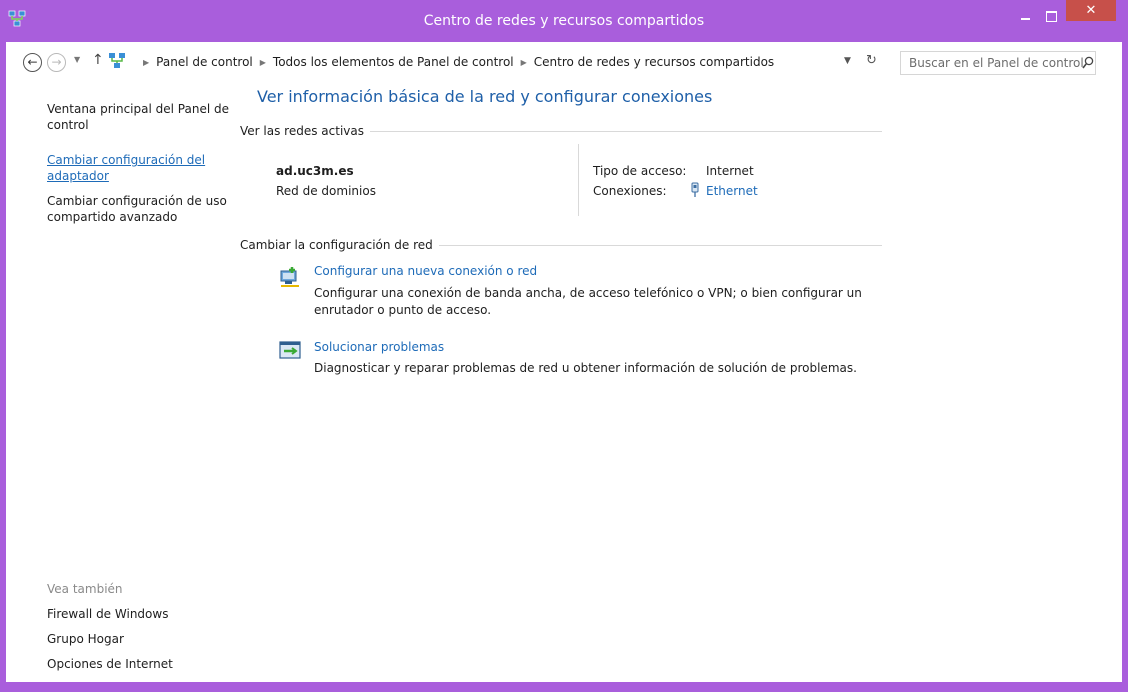 This screenshot has height=692, width=1128. I want to click on connections-label: Conexiones:, so click(630, 191).